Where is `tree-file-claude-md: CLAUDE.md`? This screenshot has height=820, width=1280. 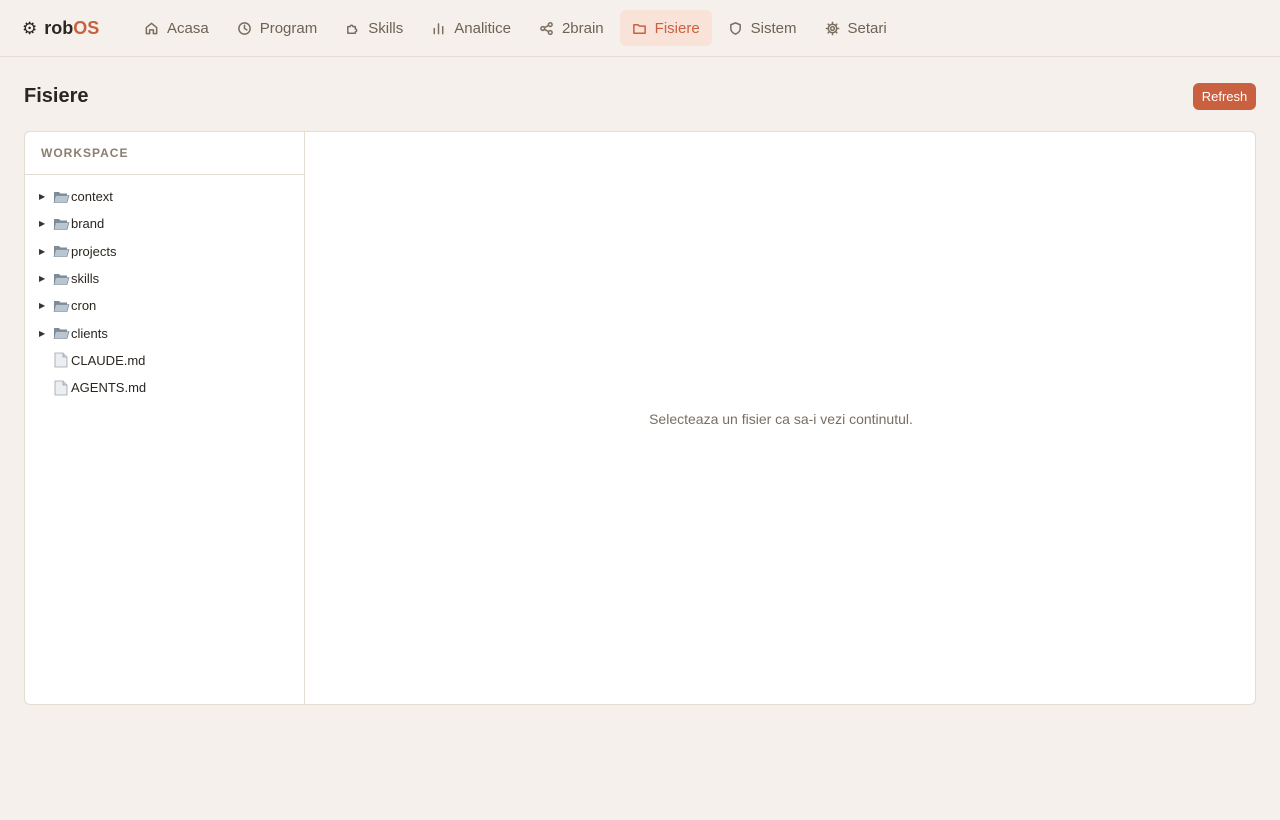 tree-file-claude-md: CLAUDE.md is located at coordinates (164, 360).